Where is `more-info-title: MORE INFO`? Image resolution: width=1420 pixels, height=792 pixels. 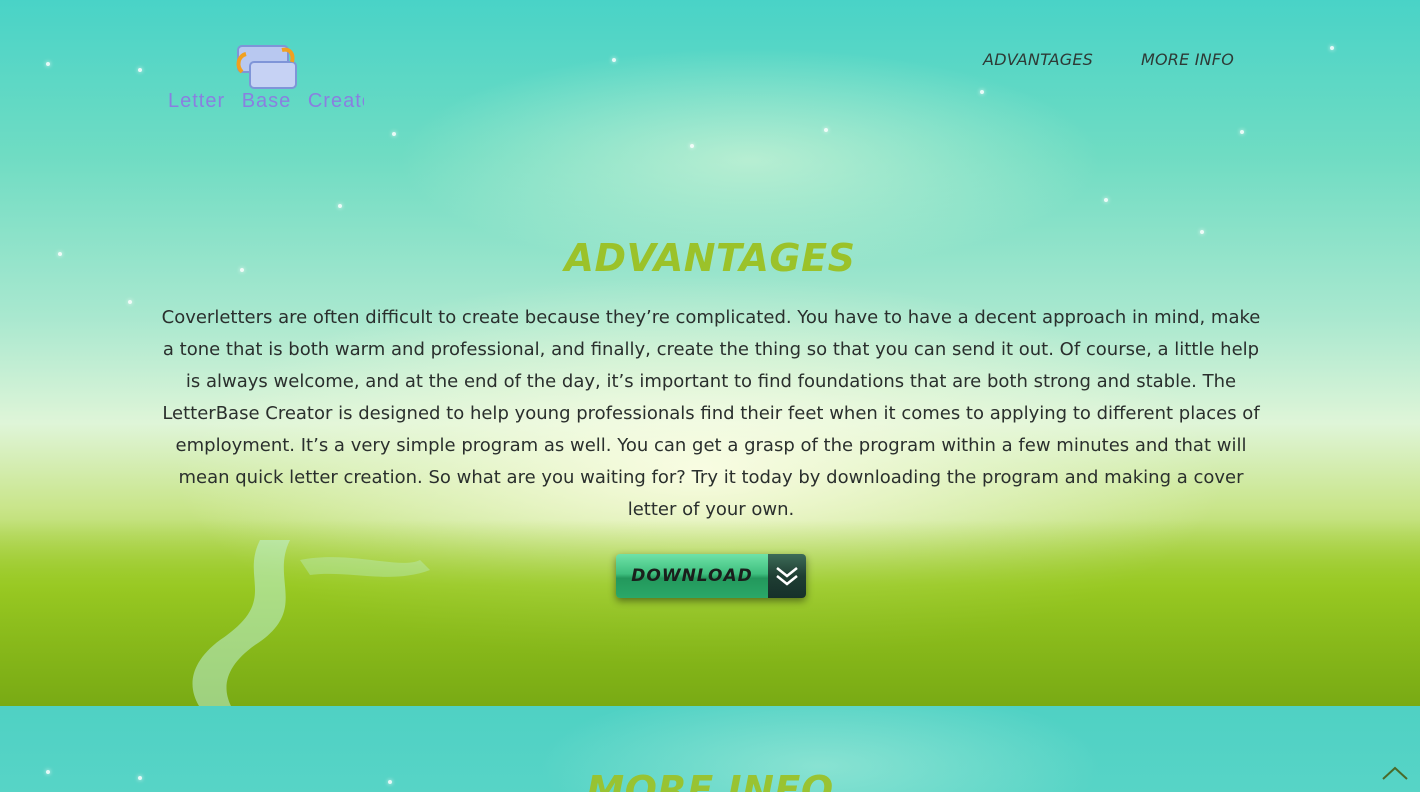 more-info-title: MORE INFO is located at coordinates (710, 780).